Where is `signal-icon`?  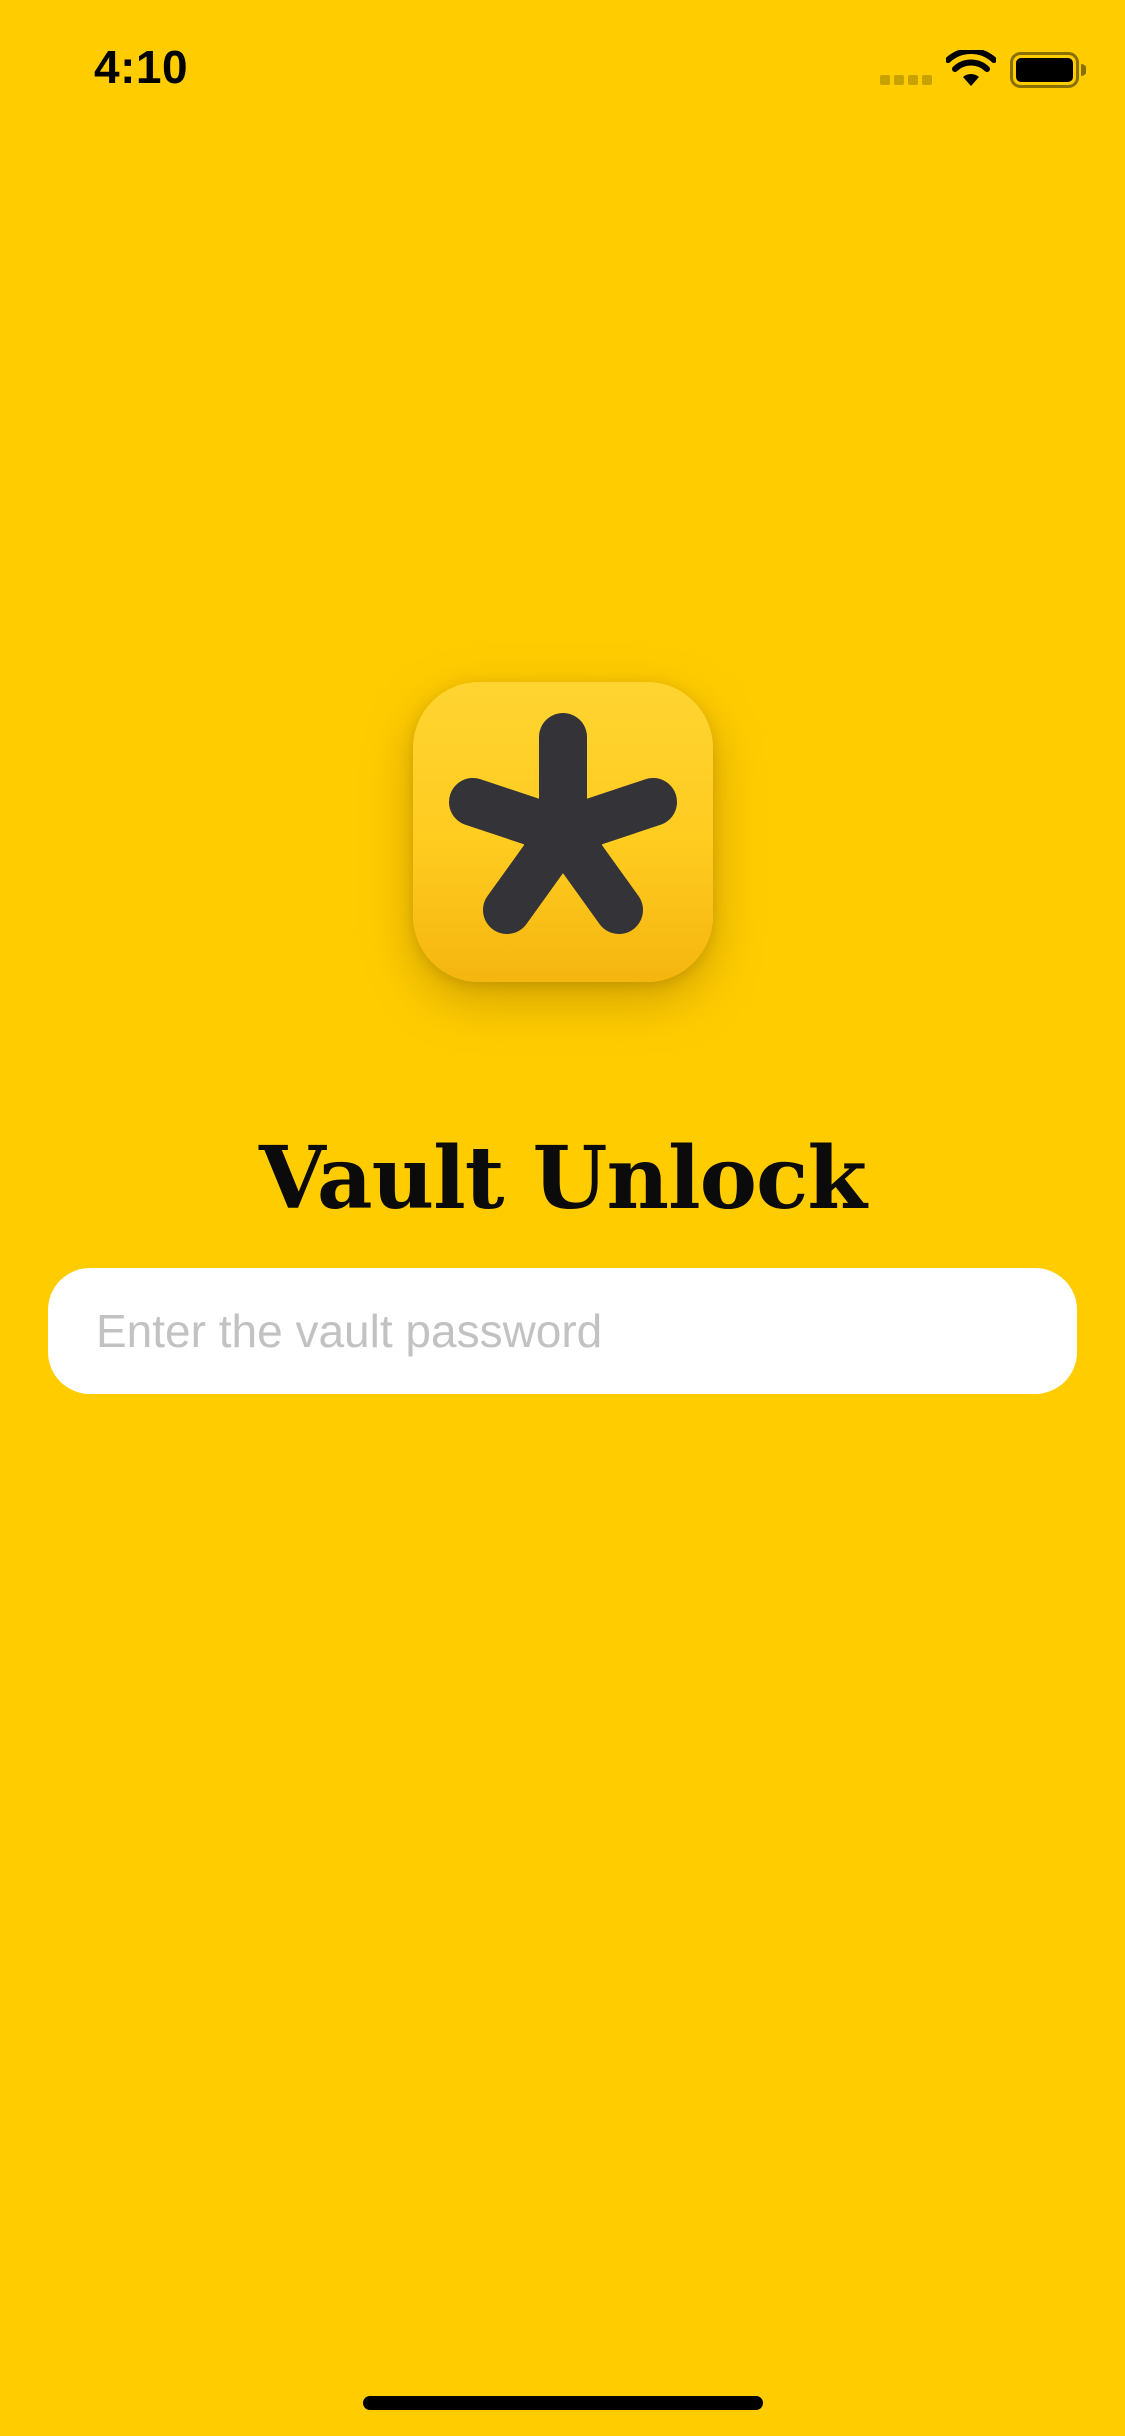
signal-icon is located at coordinates (906, 80).